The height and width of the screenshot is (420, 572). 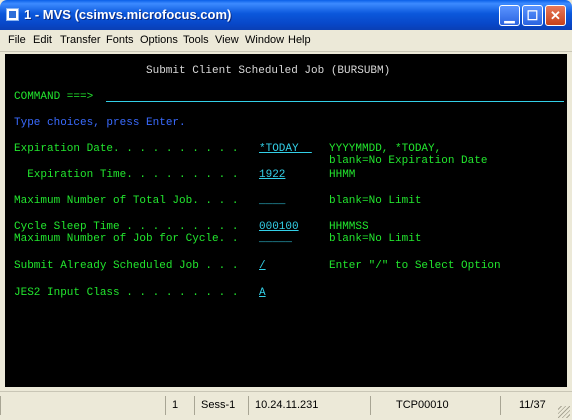 I want to click on menu-transfer: Transfer, so click(x=80, y=40).